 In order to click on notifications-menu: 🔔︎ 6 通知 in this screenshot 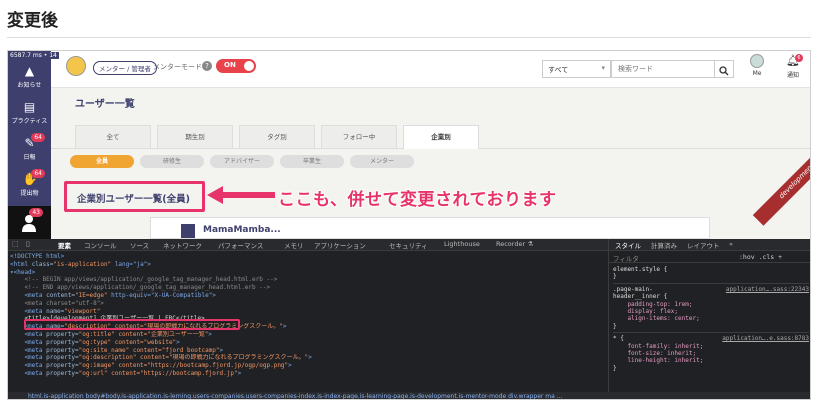, I will do `click(793, 66)`.